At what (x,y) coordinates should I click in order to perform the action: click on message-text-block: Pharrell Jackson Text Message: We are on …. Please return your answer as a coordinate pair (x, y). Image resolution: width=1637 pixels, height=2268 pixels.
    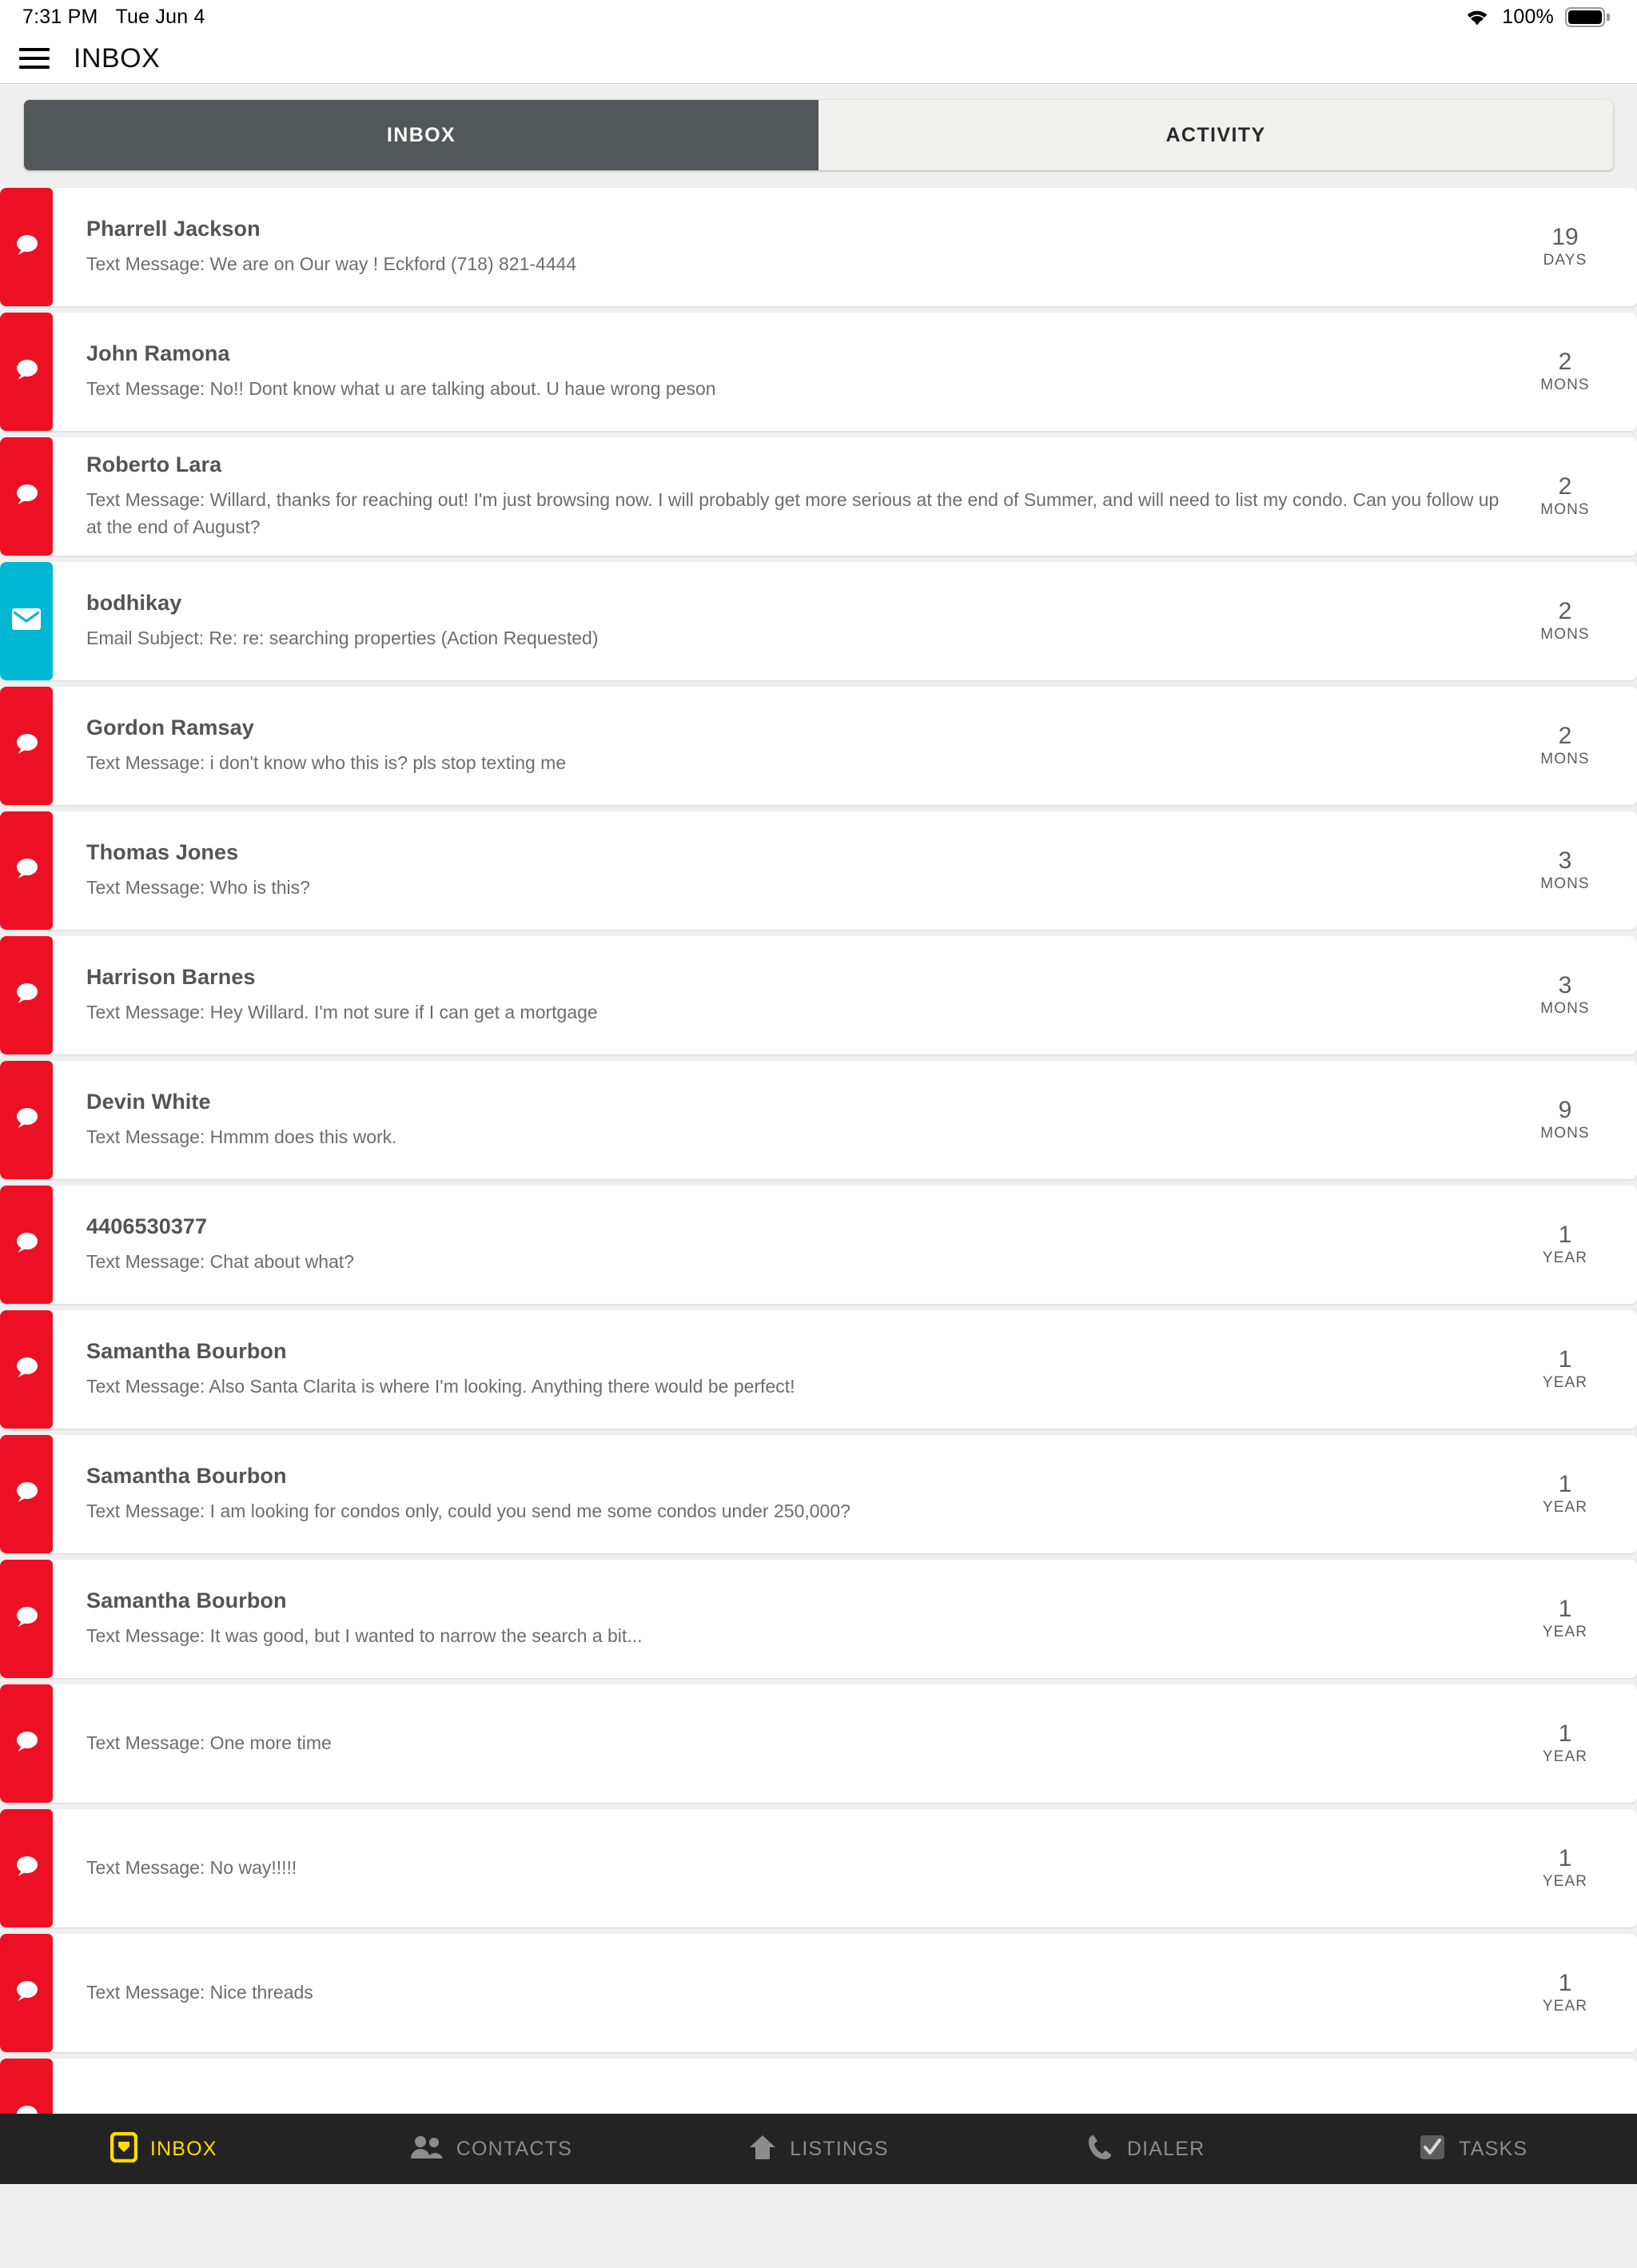
    Looking at the image, I should click on (802, 247).